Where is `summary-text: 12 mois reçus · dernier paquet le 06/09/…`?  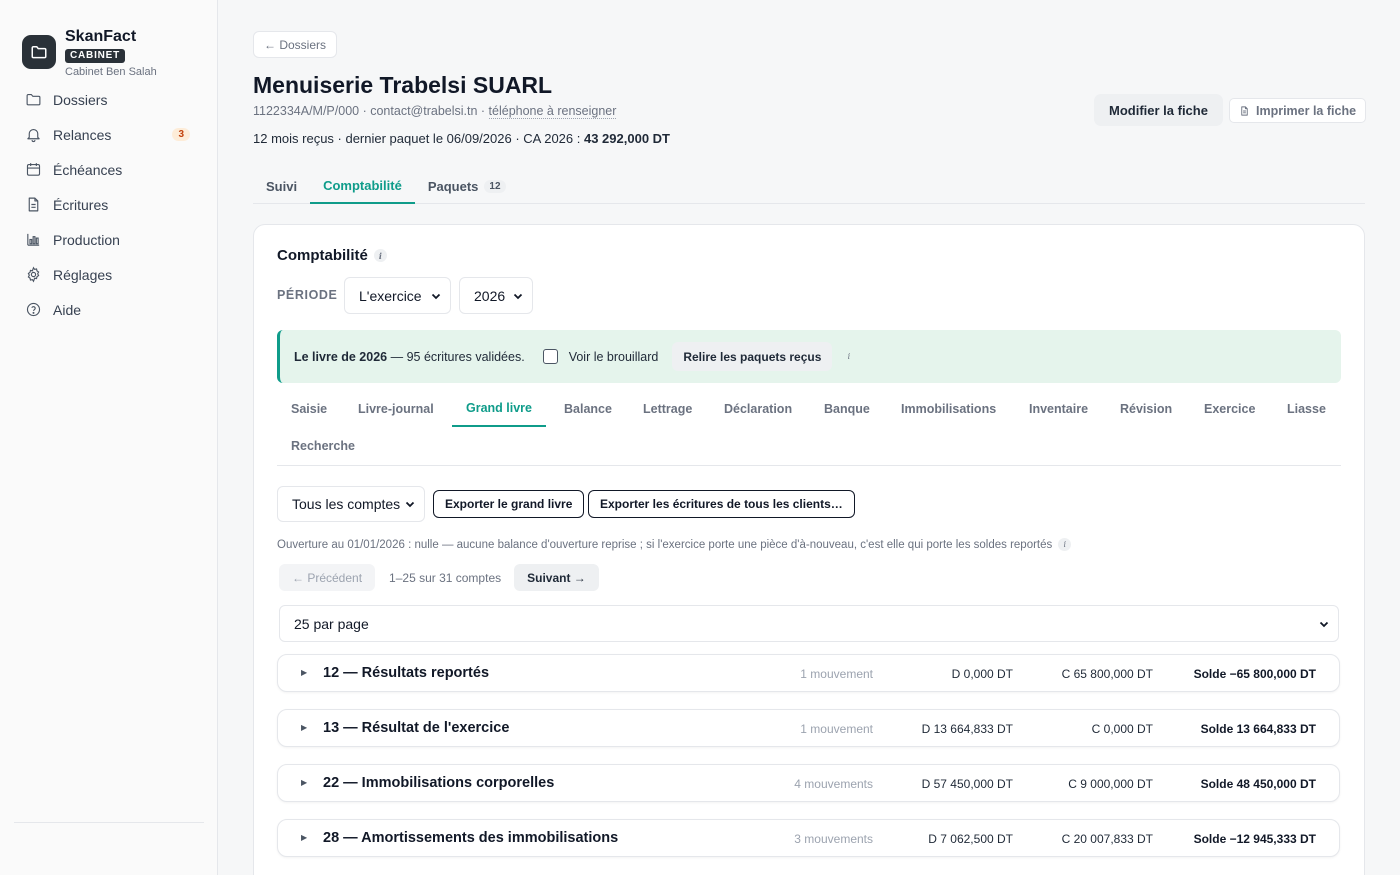
summary-text: 12 mois reçus · dernier paquet le 06/09/… is located at coordinates (418, 138).